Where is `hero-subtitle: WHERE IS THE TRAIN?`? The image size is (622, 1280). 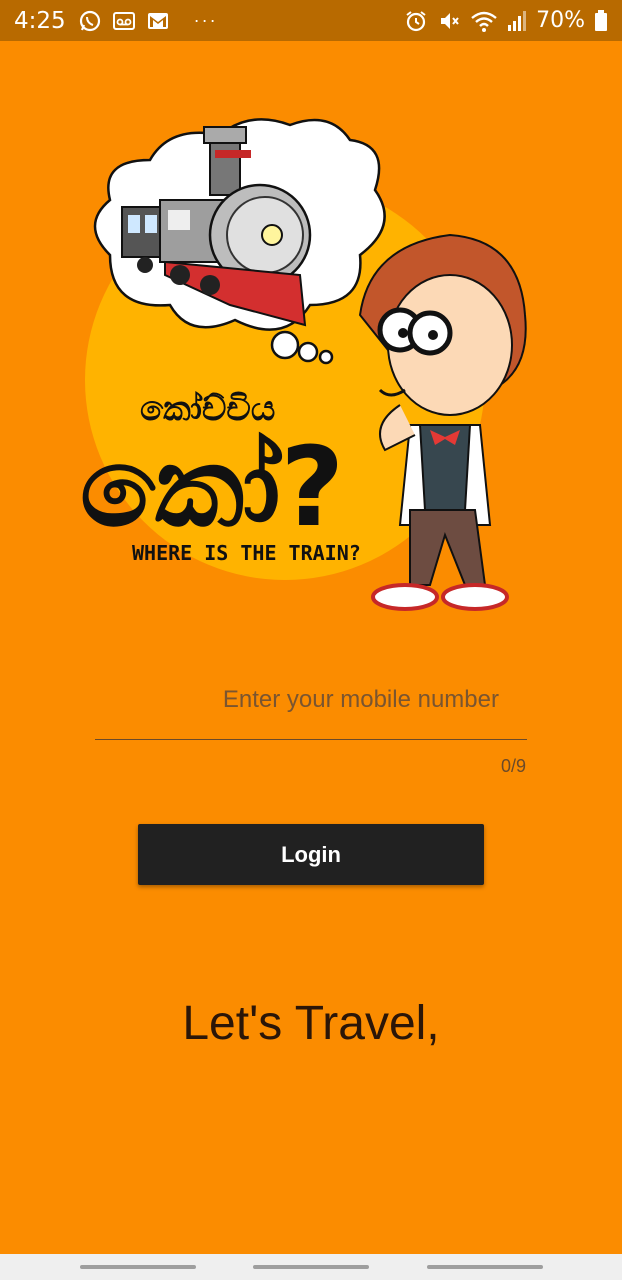
hero-subtitle: WHERE IS THE TRAIN? is located at coordinates (246, 553).